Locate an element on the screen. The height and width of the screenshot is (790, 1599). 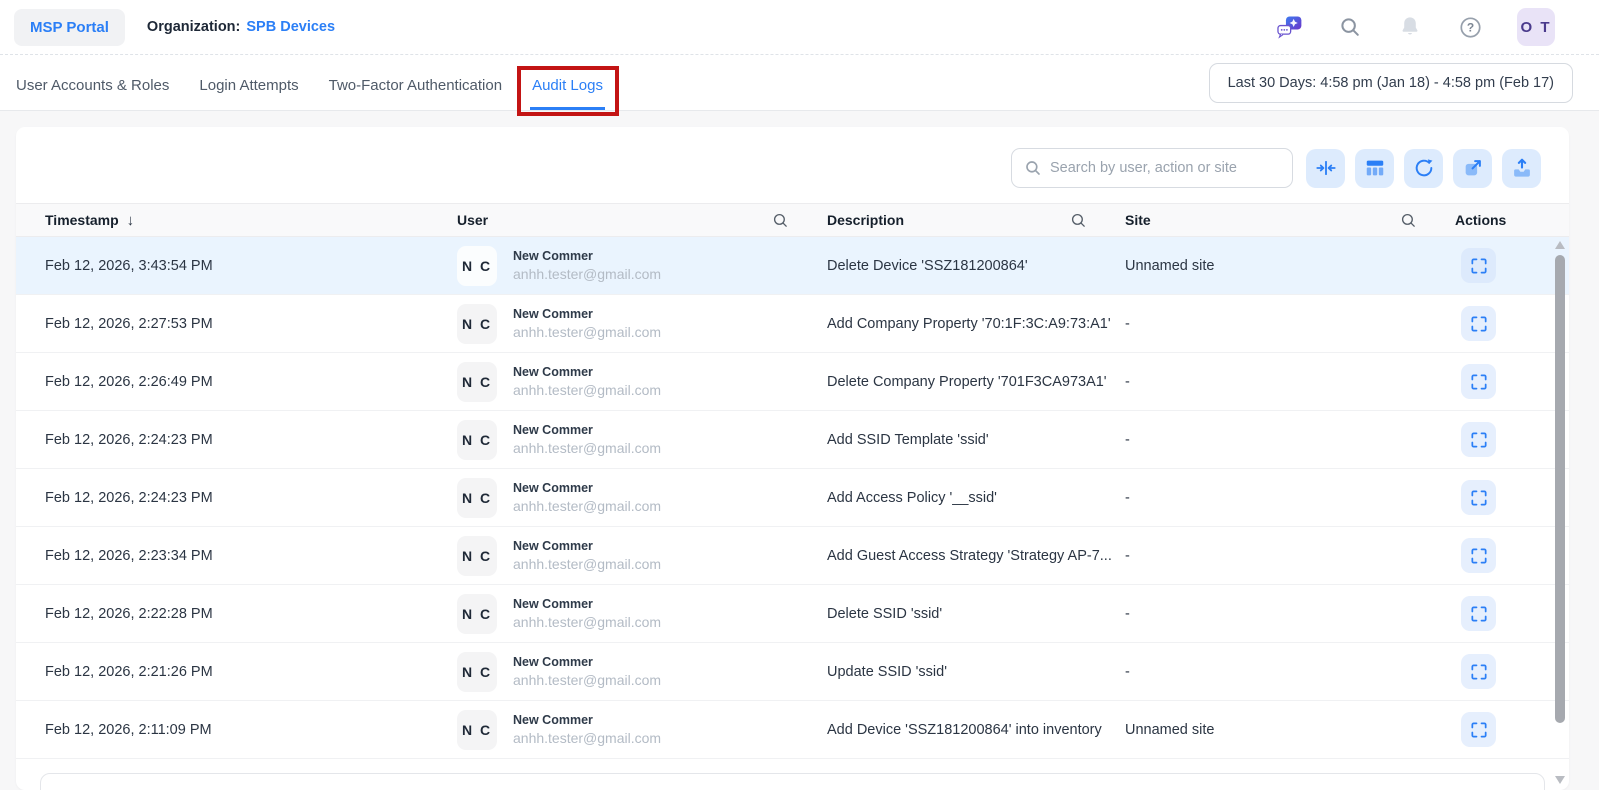
description-cell: Update SSID 'ssid' is located at coordinates (976, 672).